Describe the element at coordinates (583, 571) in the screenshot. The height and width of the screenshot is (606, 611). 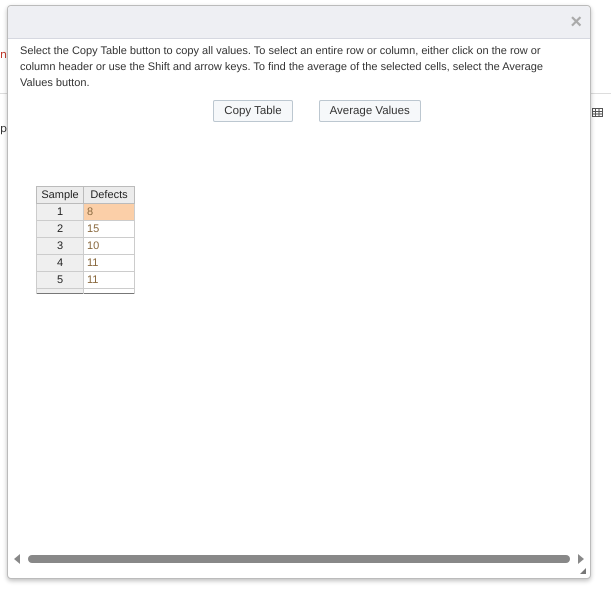
I see `resize-grip-icon` at that location.